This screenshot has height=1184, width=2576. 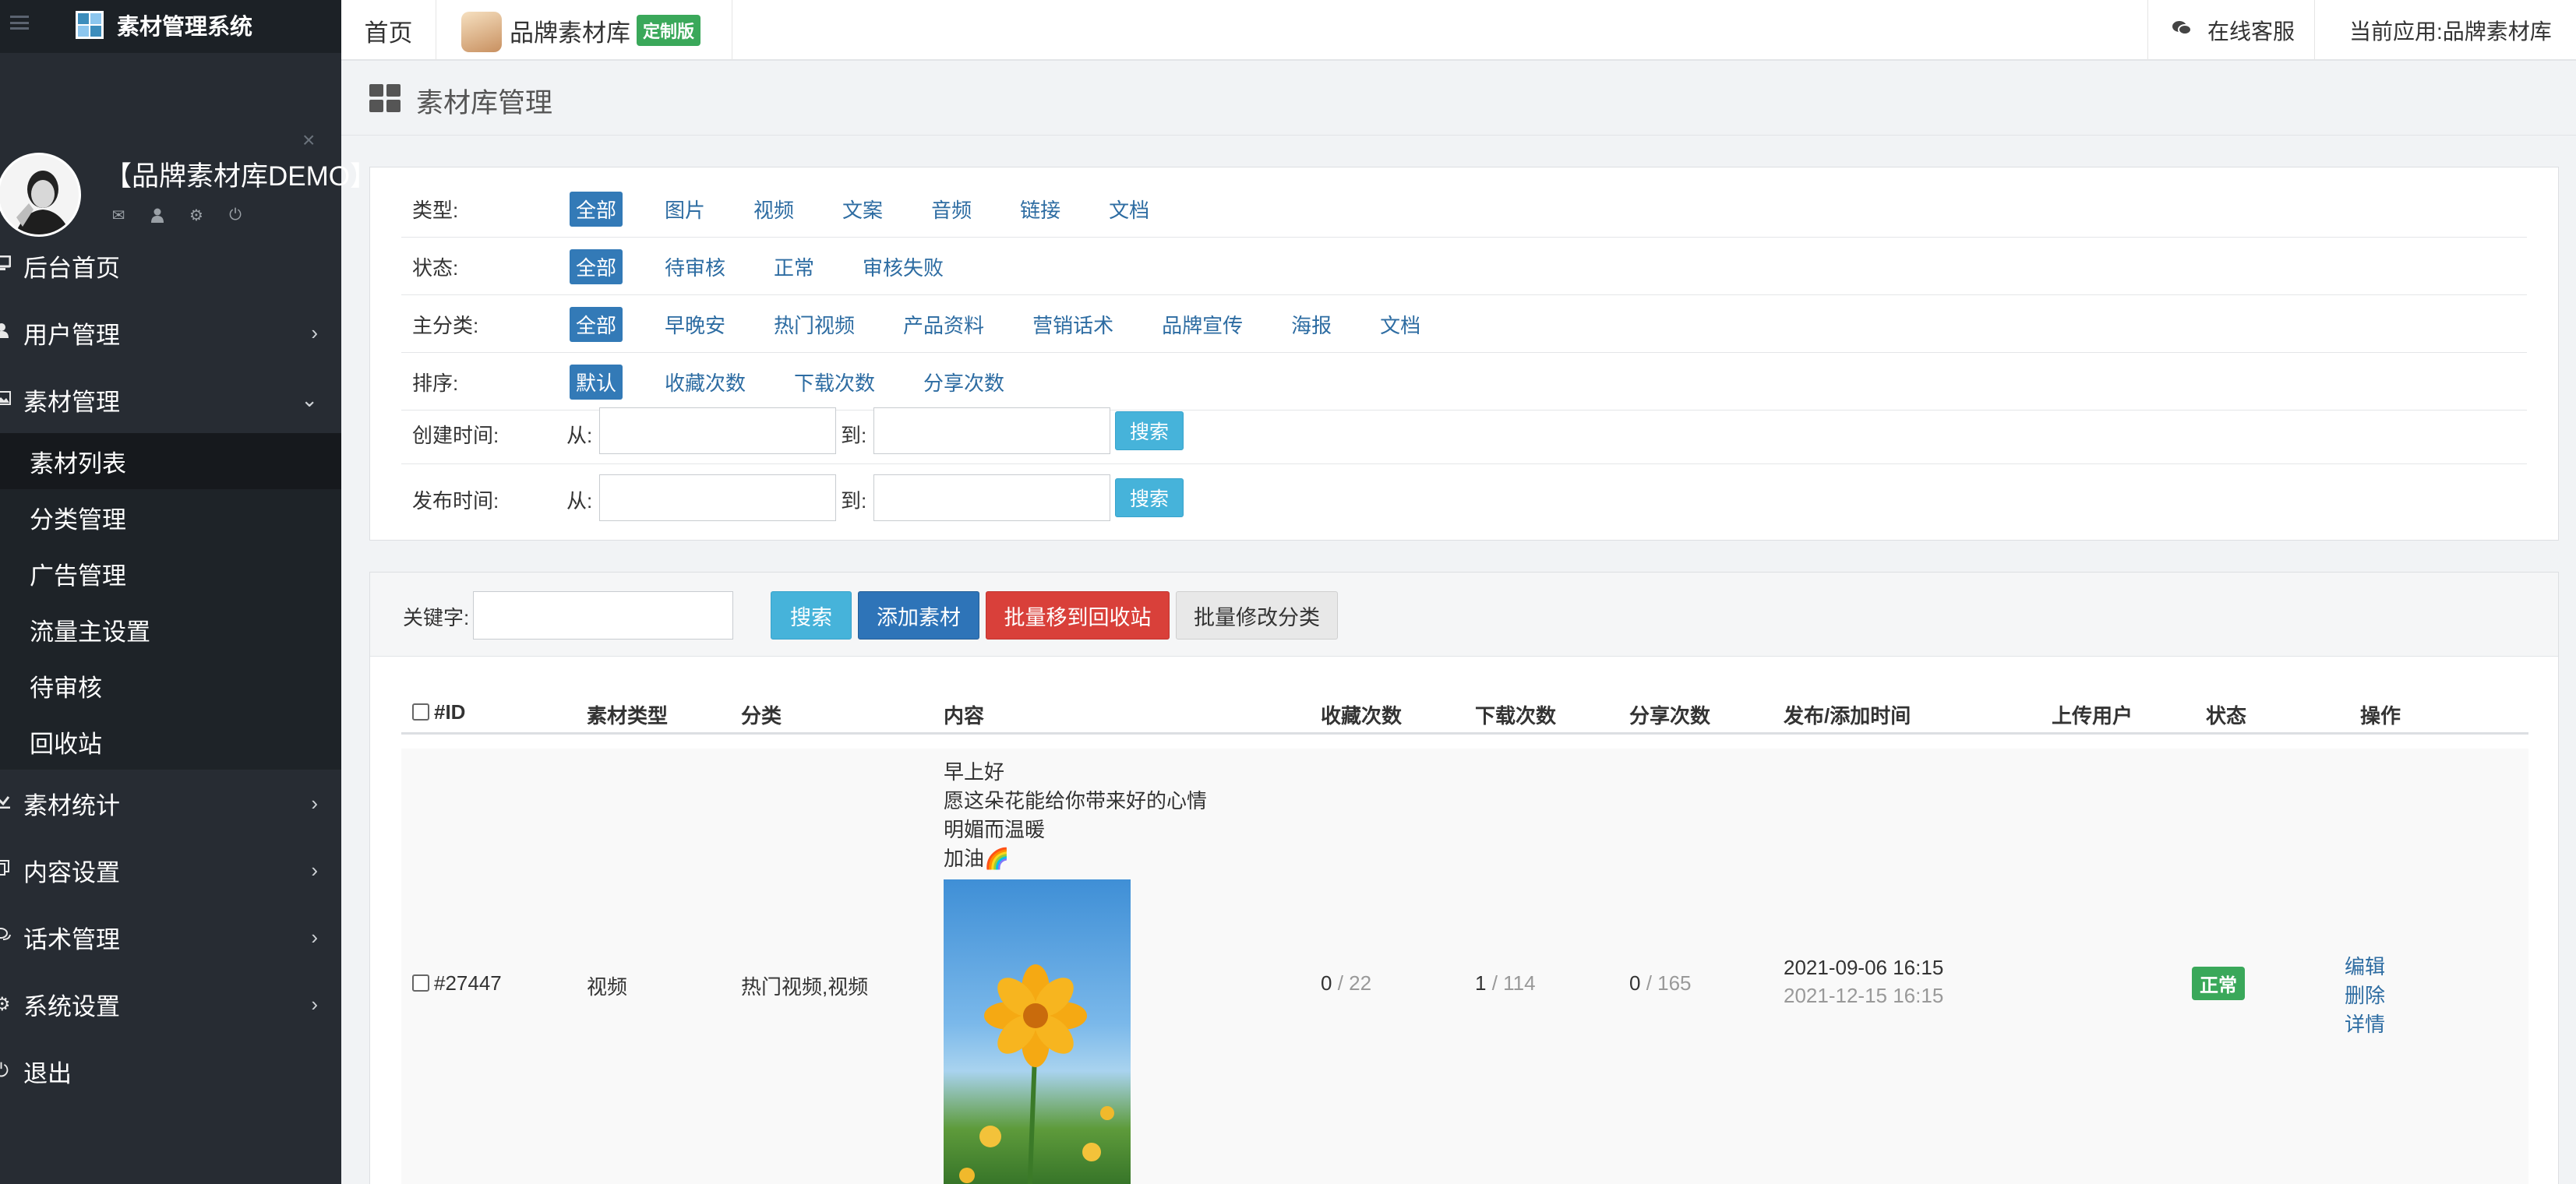 I want to click on row-id: #27447, so click(x=457, y=983).